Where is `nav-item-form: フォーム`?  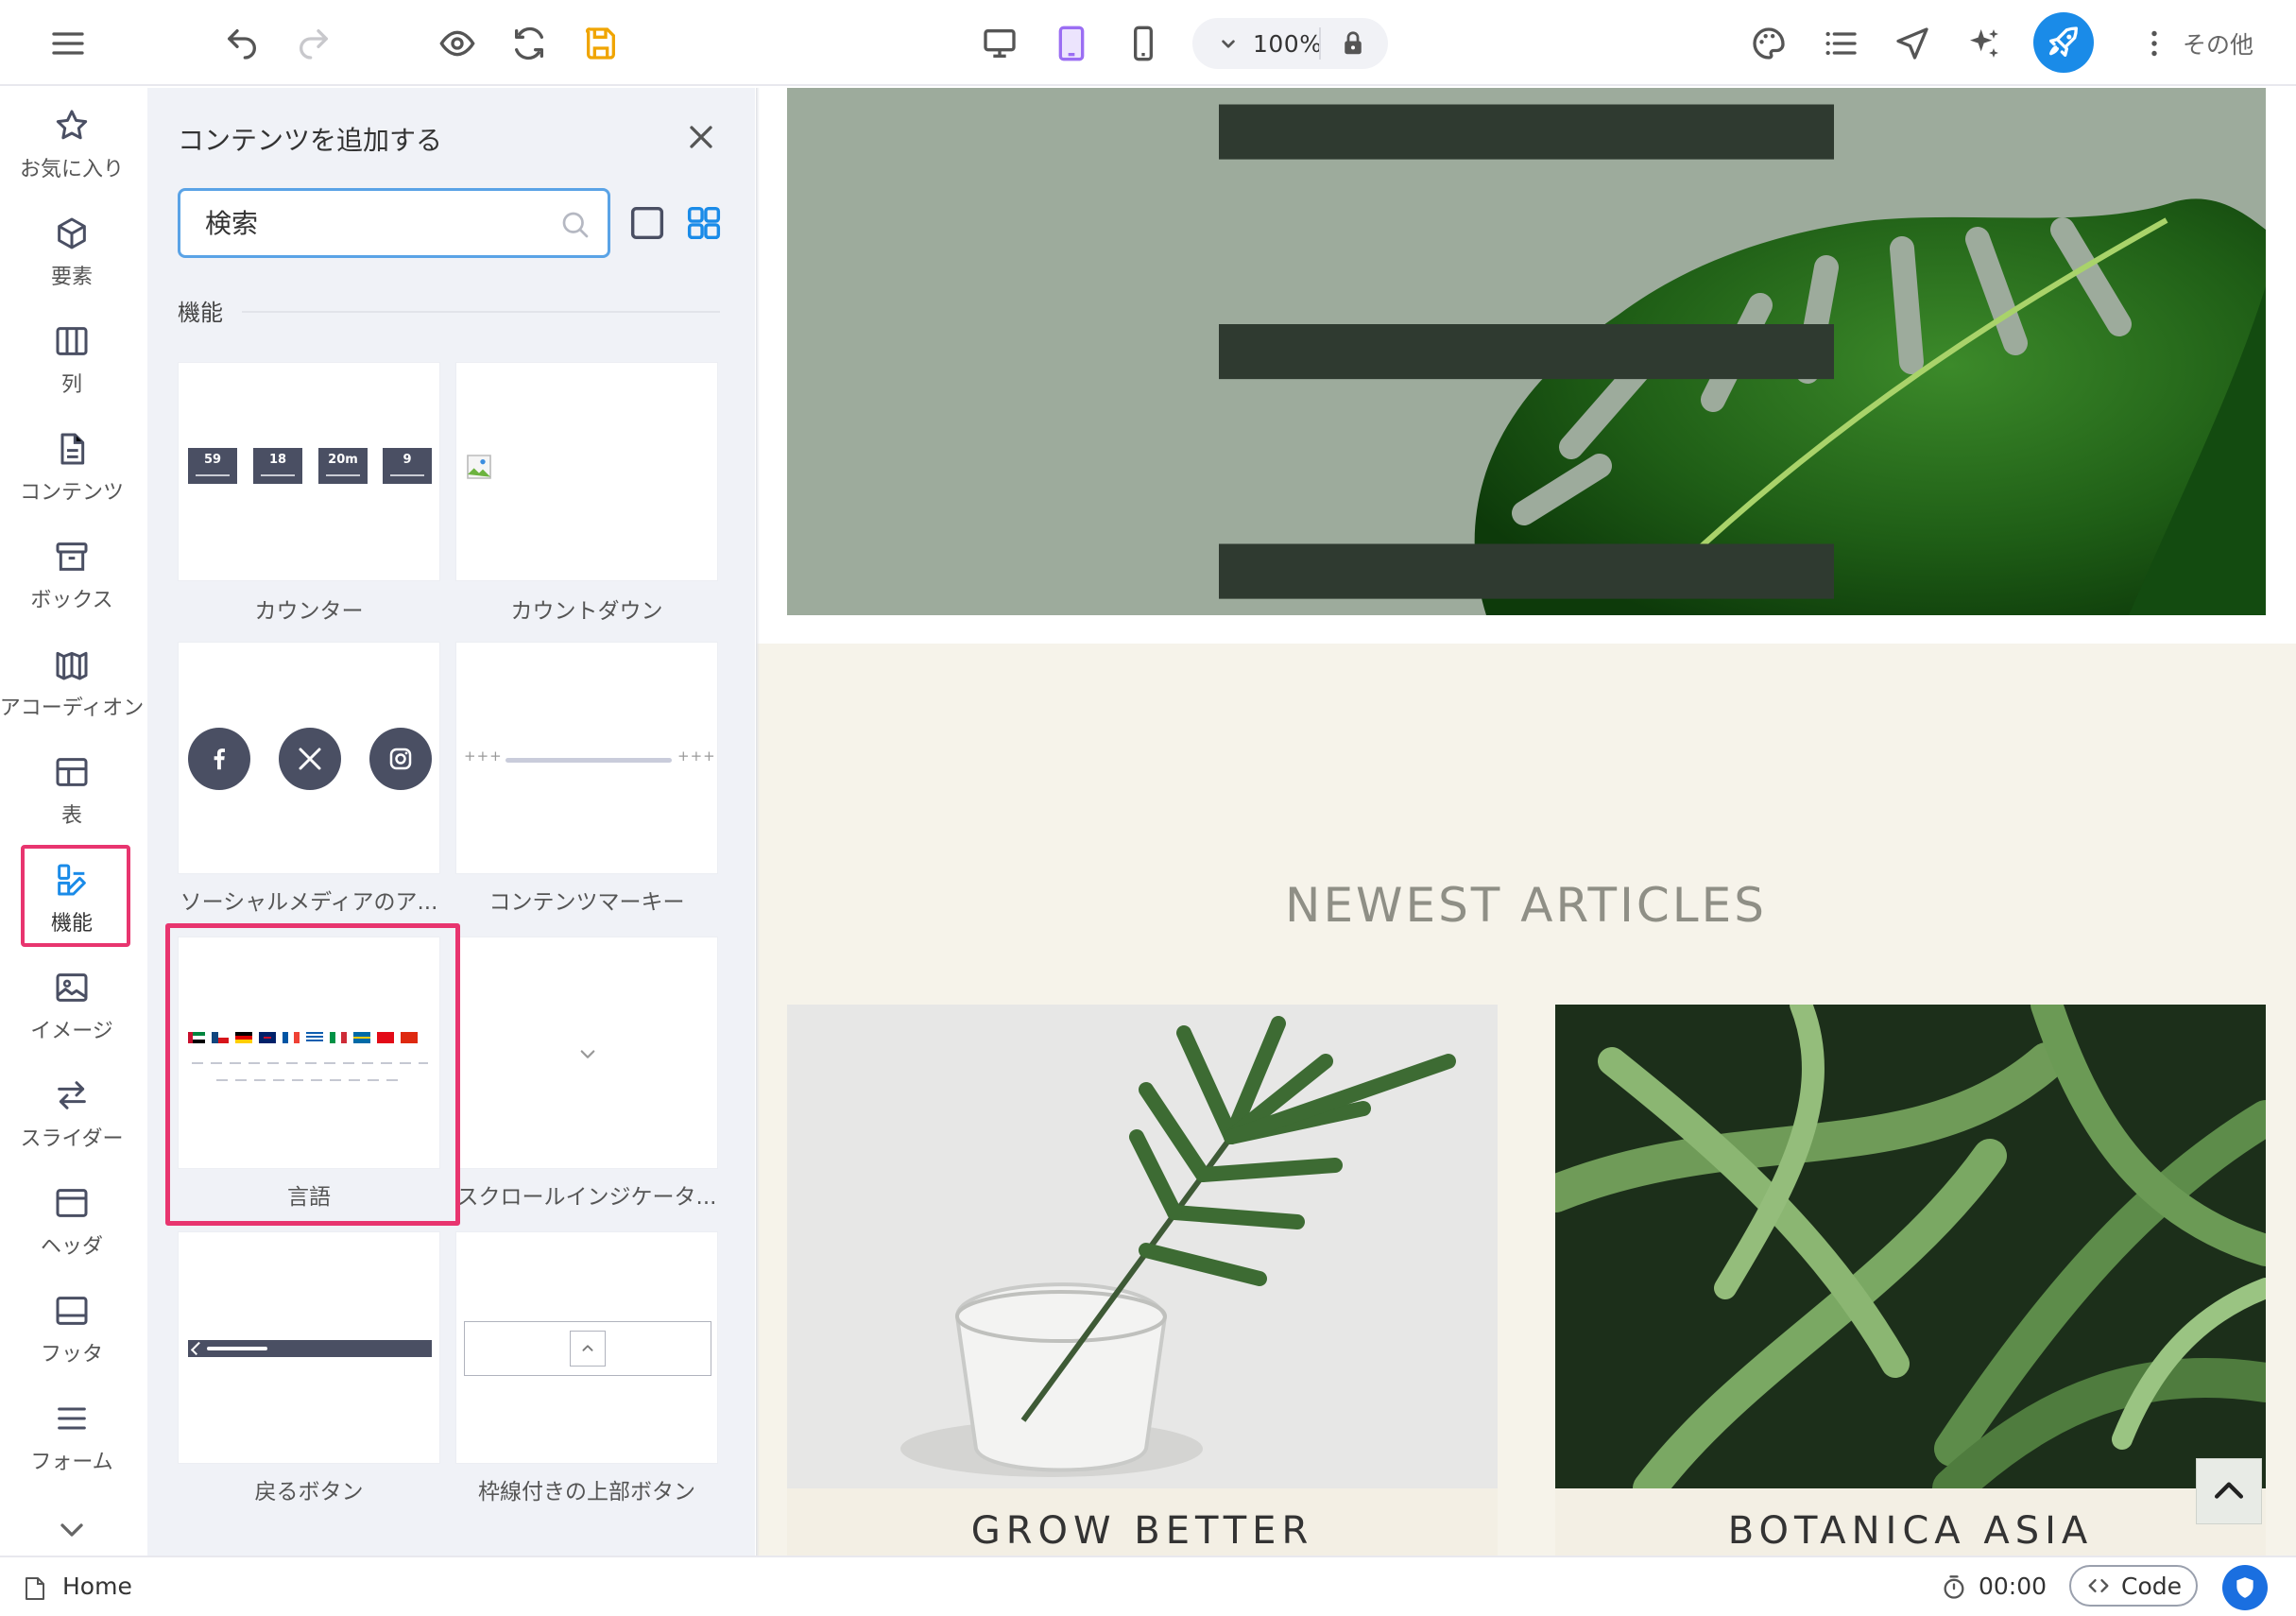
nav-item-form: フォーム is located at coordinates (72, 1437).